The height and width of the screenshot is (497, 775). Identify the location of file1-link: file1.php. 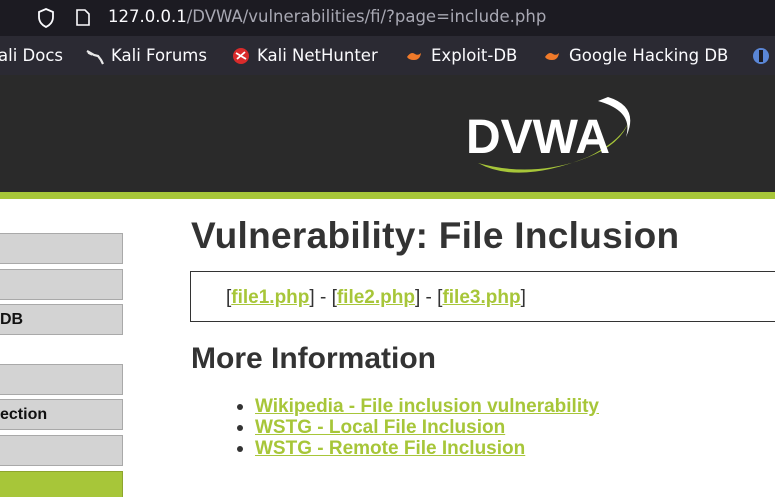
(270, 297).